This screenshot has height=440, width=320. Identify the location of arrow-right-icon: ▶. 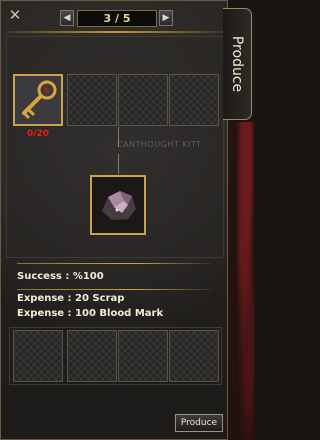
(166, 18).